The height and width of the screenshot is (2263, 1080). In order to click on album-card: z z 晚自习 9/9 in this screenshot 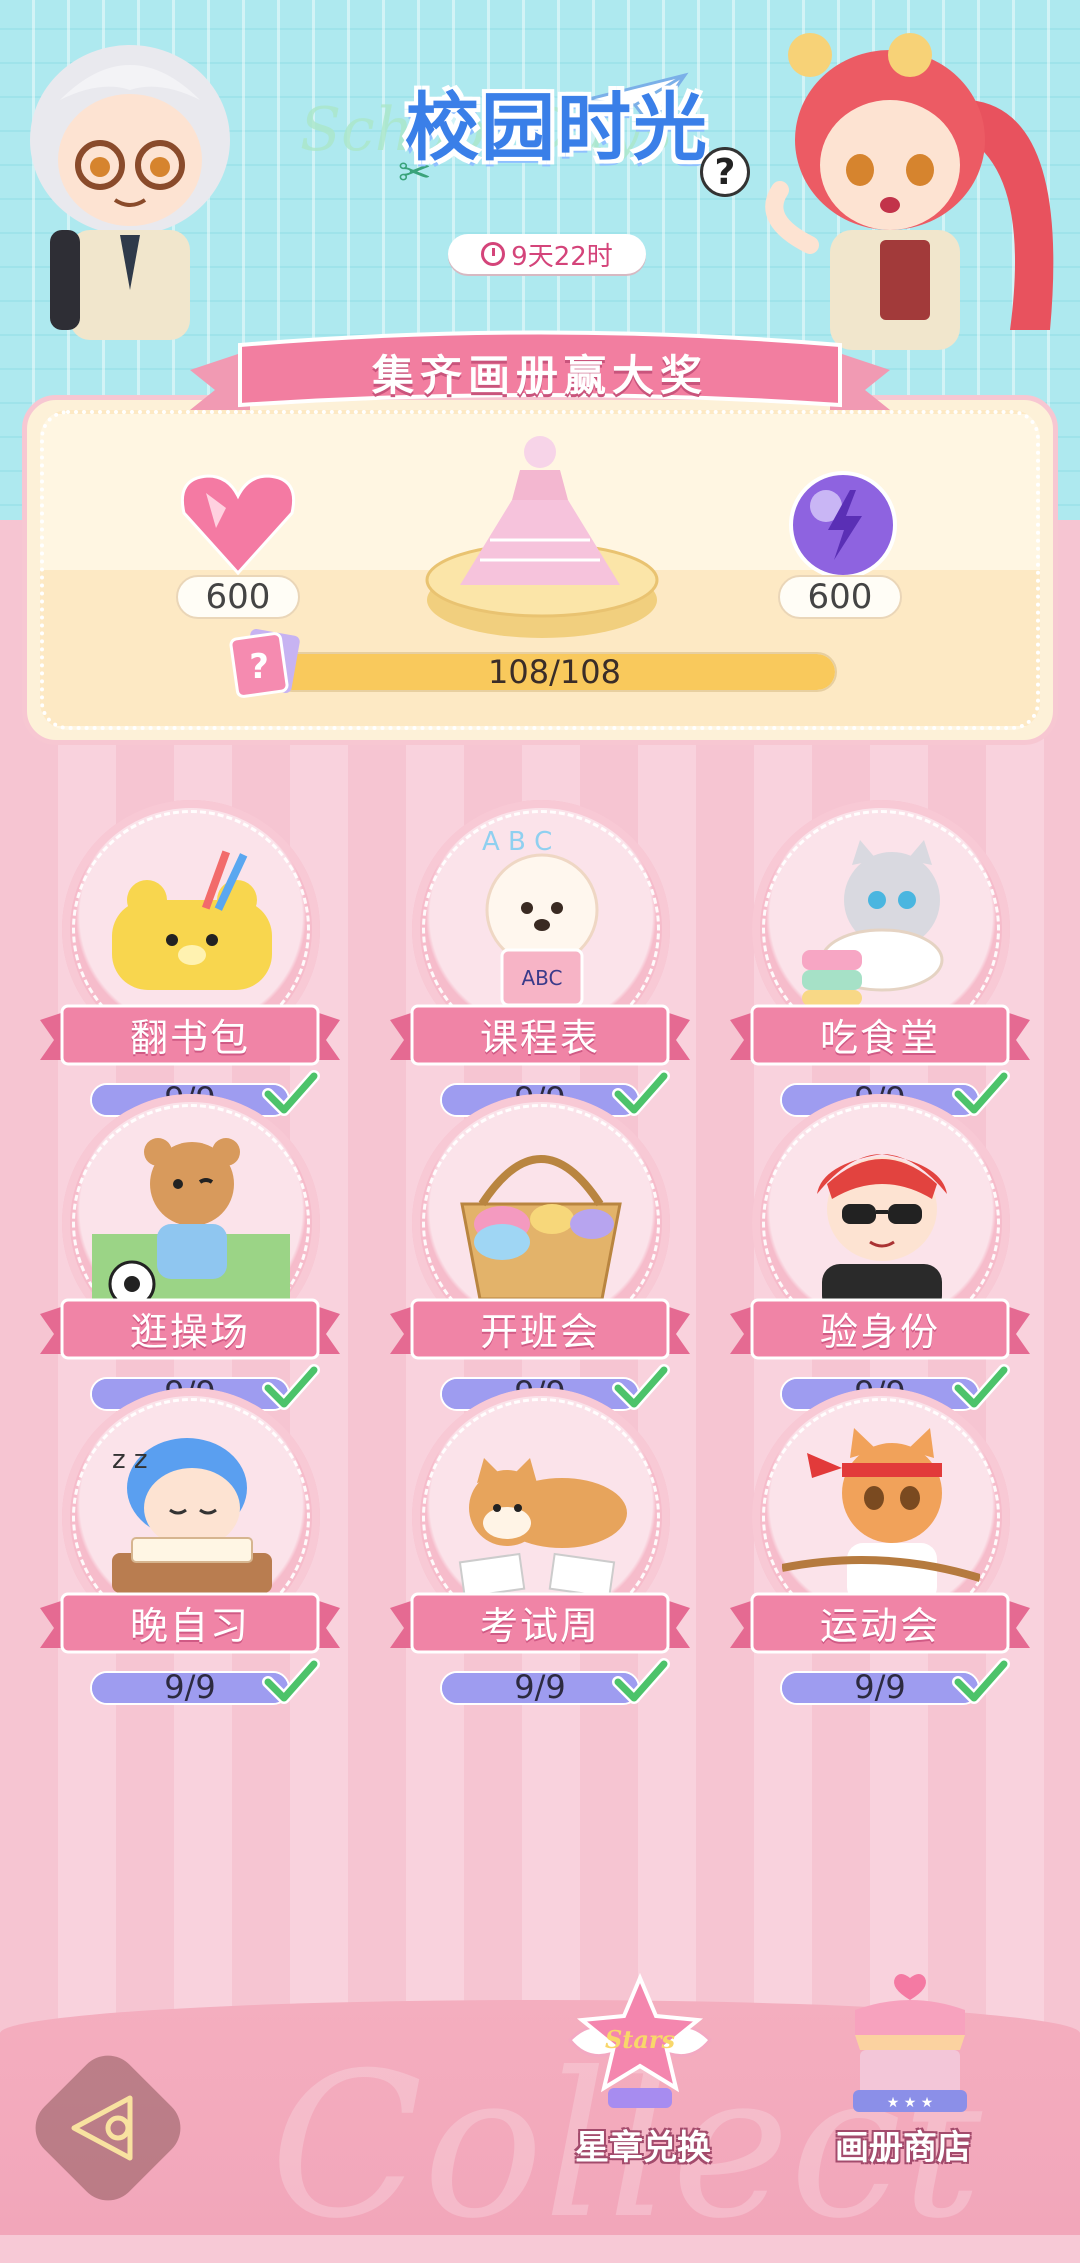, I will do `click(190, 1558)`.